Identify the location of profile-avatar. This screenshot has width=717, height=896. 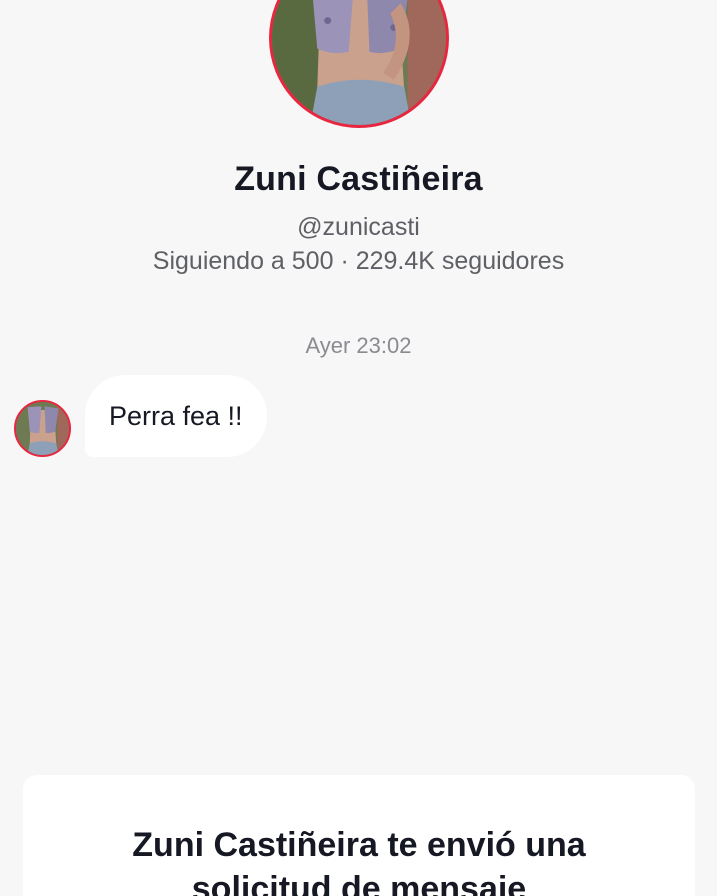
(359, 64).